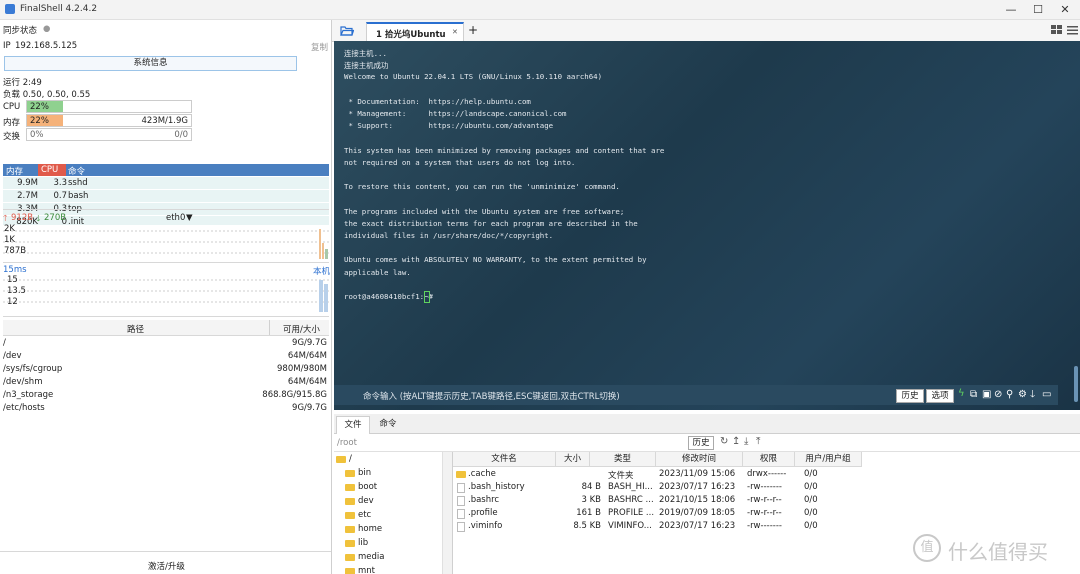 The width and height of the screenshot is (1080, 574). What do you see at coordinates (353, 425) in the screenshot?
I see `tab-files: 文件` at bounding box center [353, 425].